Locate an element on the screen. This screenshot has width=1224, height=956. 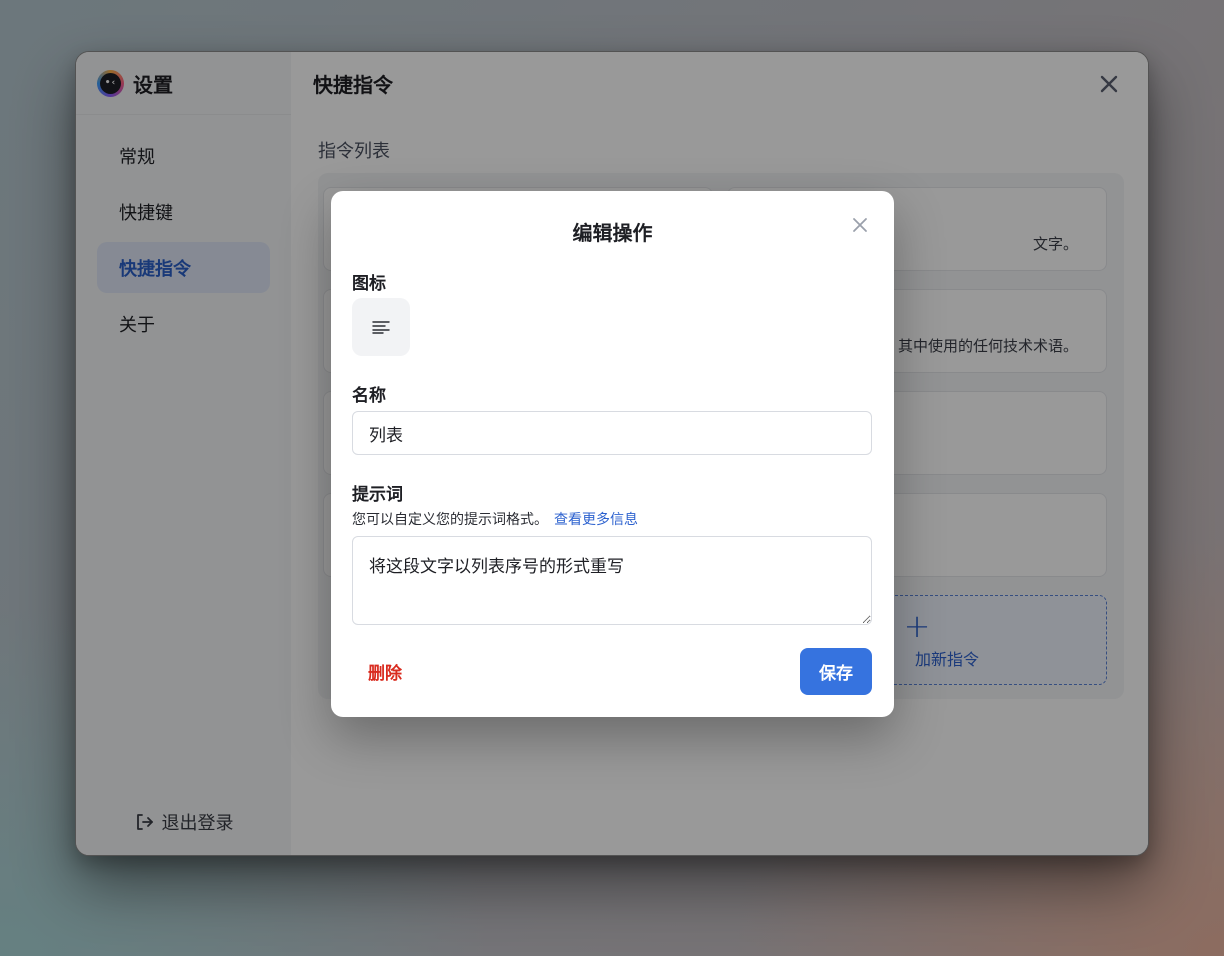
close-icon is located at coordinates (860, 225).